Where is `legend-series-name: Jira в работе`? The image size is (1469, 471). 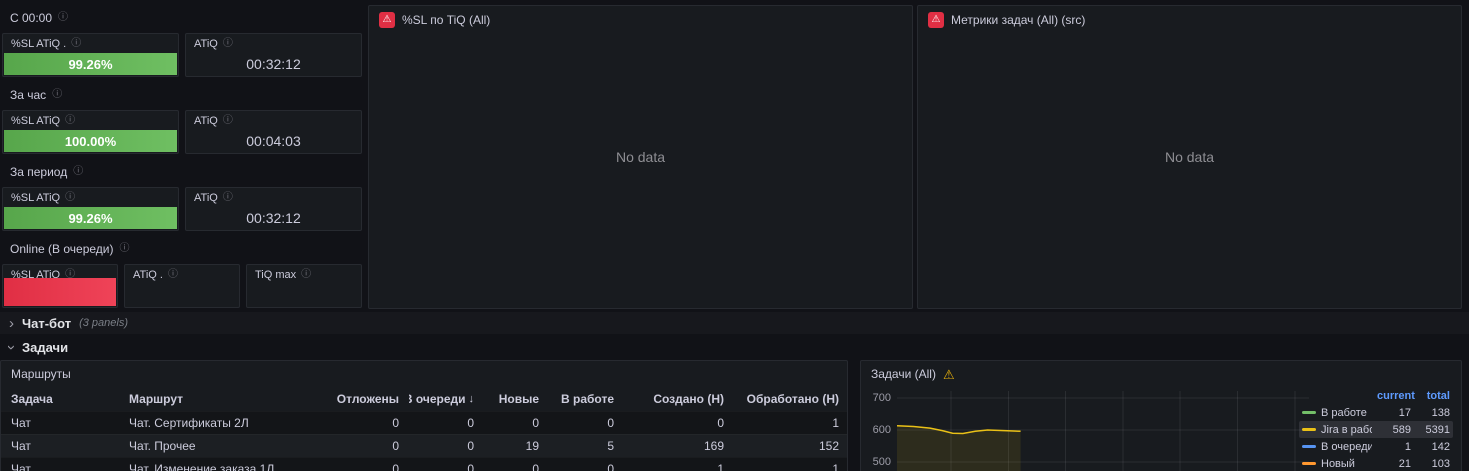
legend-series-name: Jira в работе is located at coordinates (1346, 429).